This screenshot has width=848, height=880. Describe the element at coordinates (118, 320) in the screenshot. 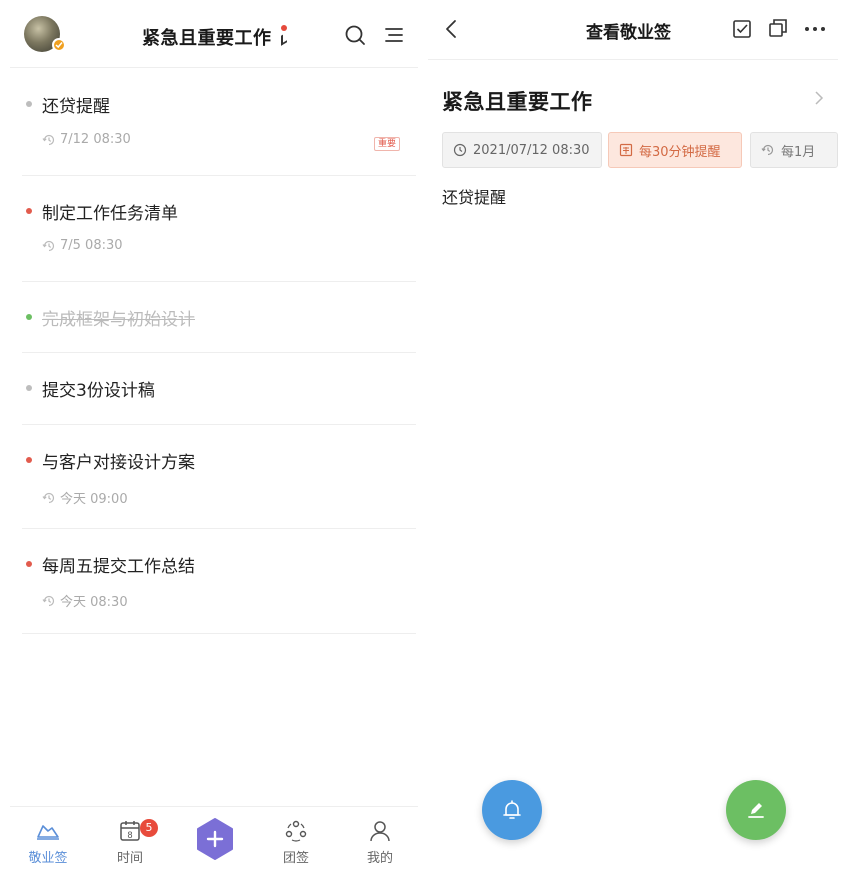

I see `item-title: 完成框架与初始设计` at that location.